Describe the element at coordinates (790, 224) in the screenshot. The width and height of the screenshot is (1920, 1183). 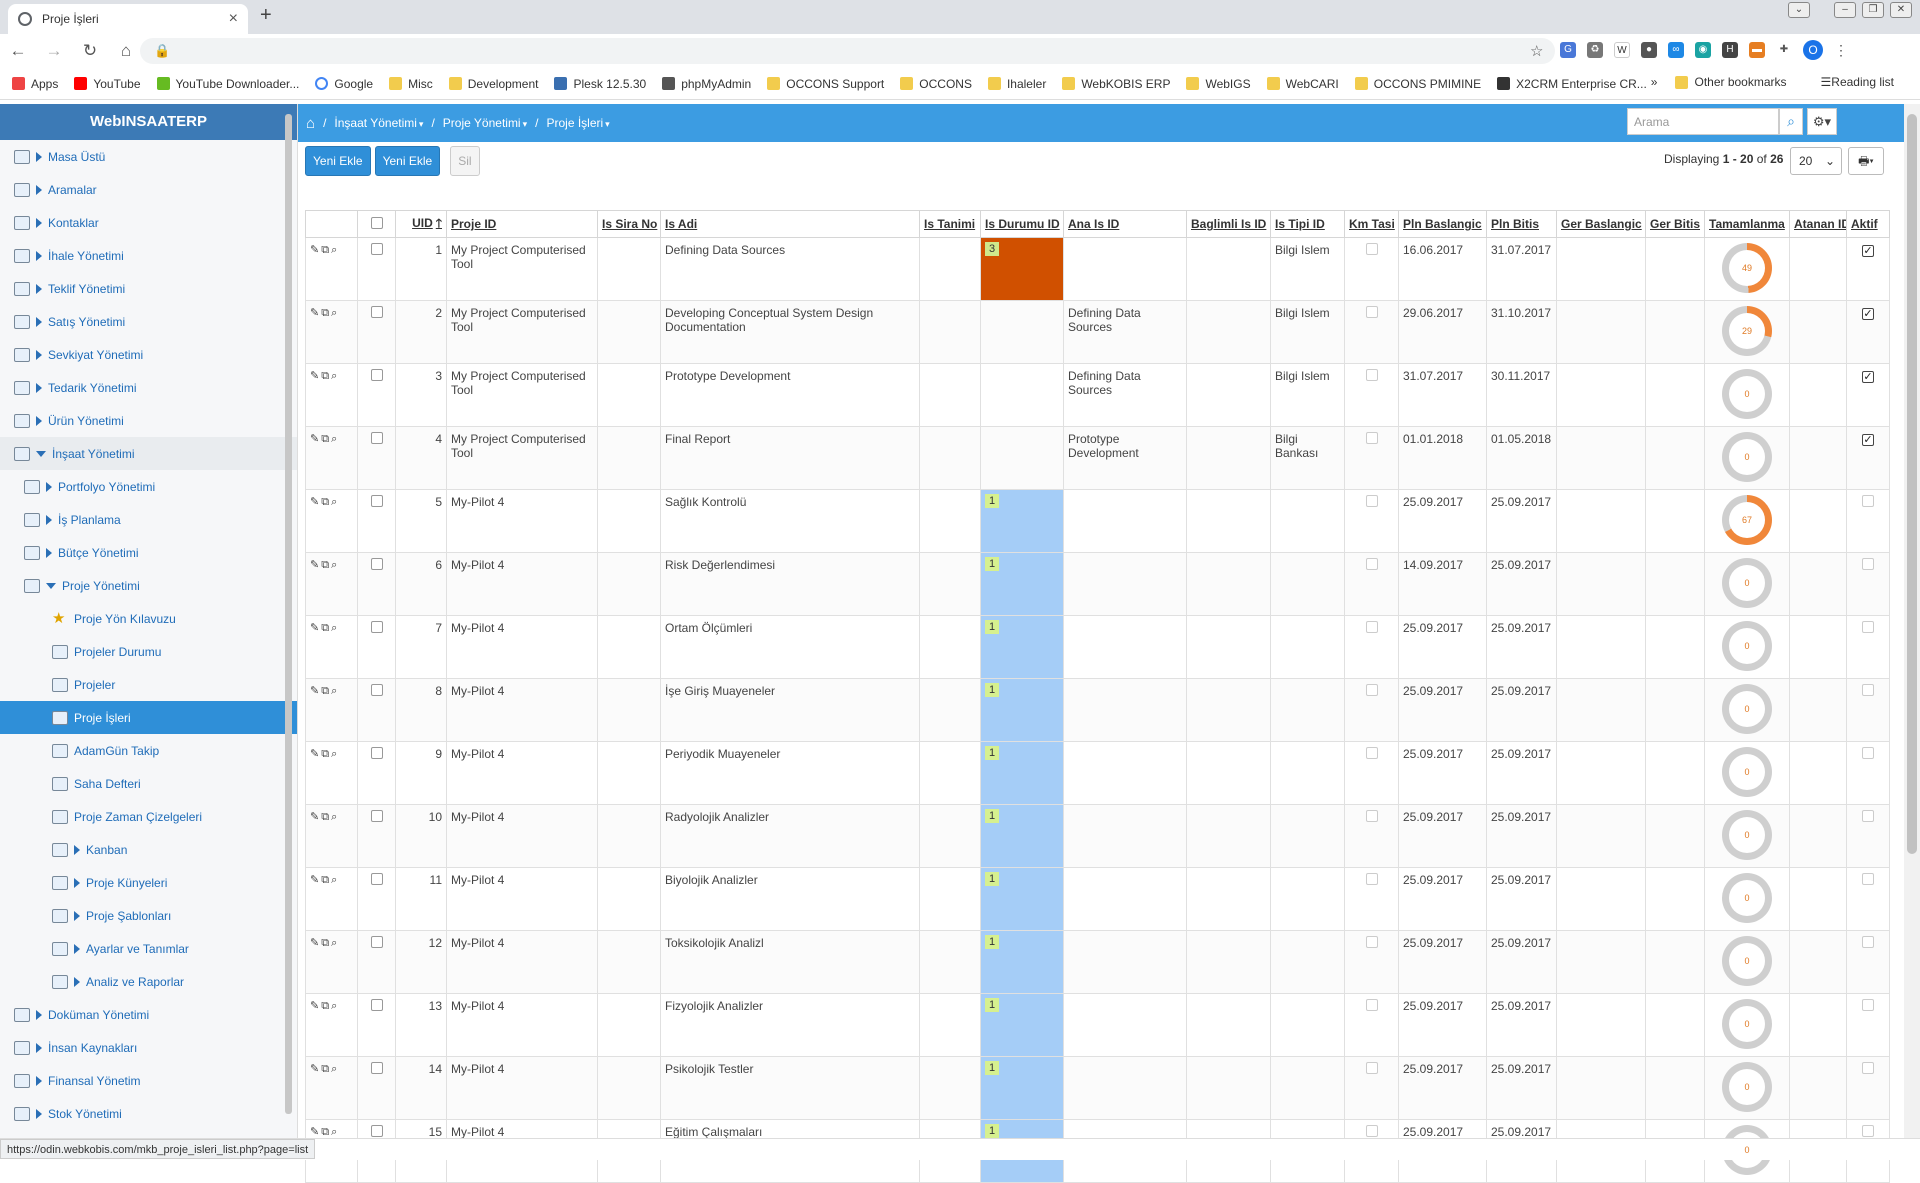
I see `column-header-is-adi: Is Adi` at that location.